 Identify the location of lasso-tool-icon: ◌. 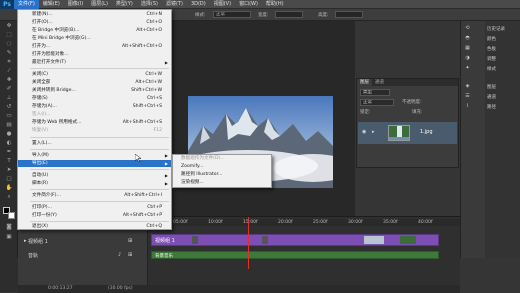
(9, 44).